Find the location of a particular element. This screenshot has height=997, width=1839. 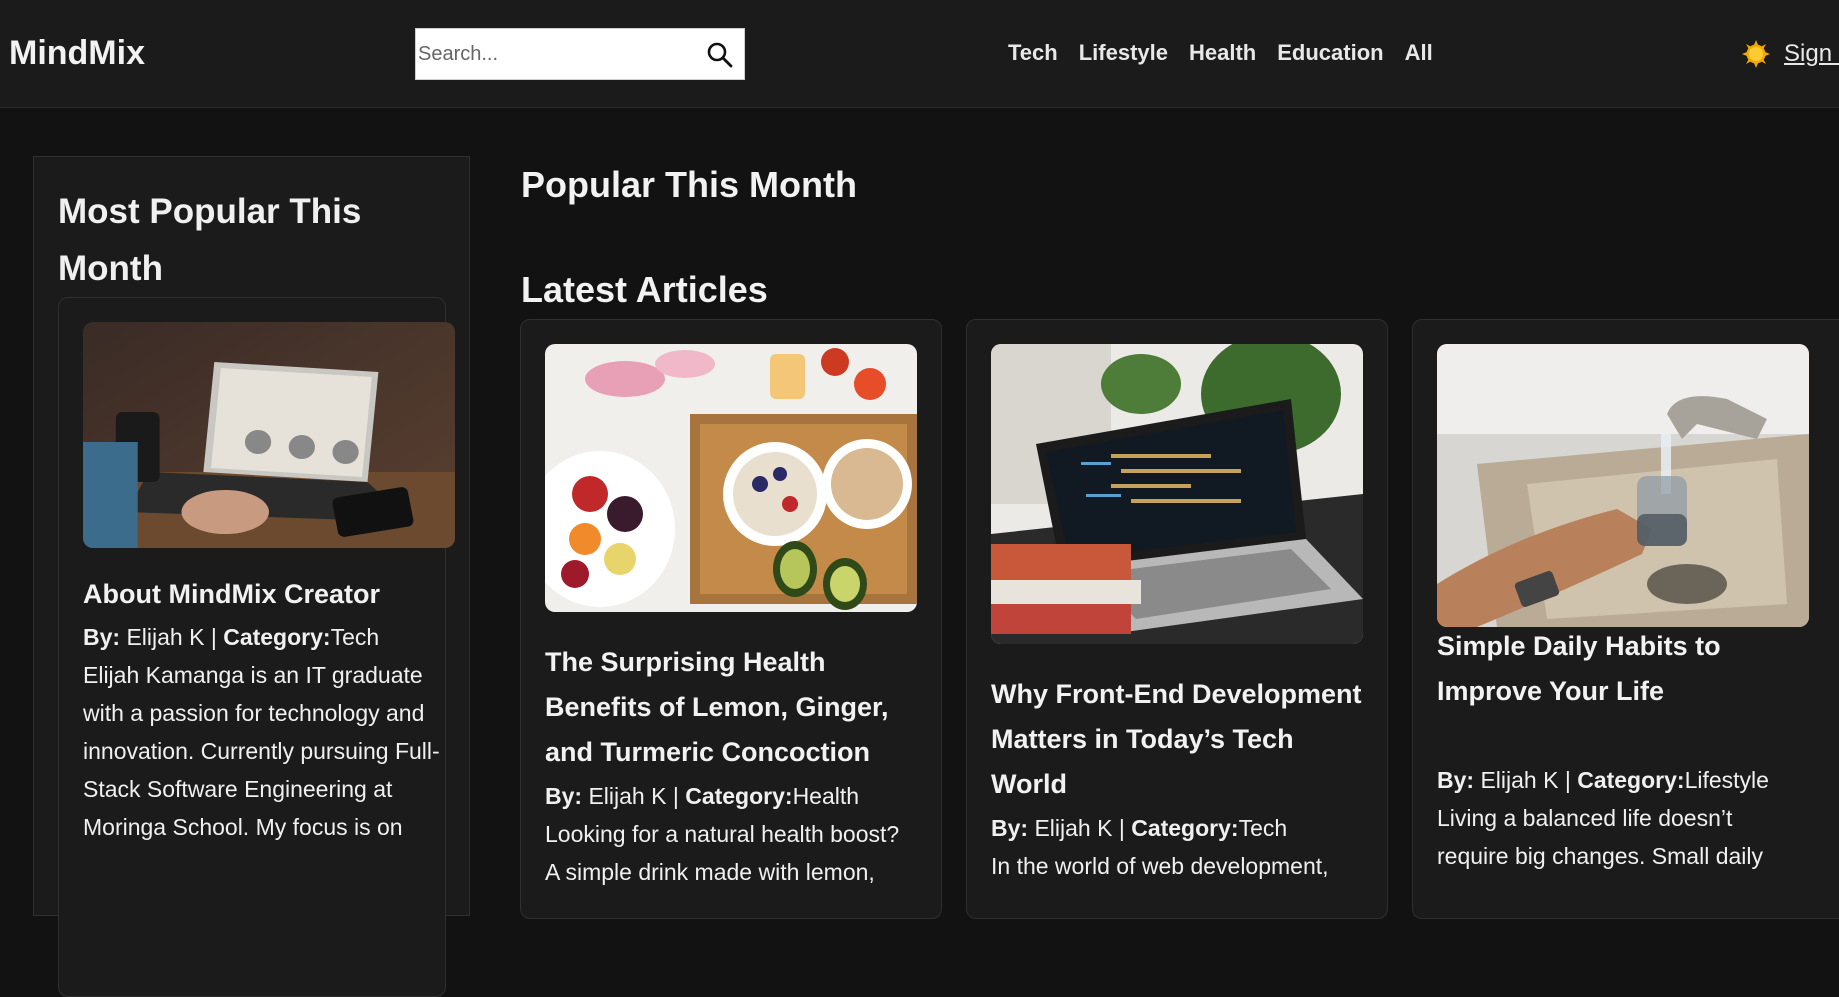

article-meta: By: Elijah K | Category:Lifestyle is located at coordinates (1623, 780).